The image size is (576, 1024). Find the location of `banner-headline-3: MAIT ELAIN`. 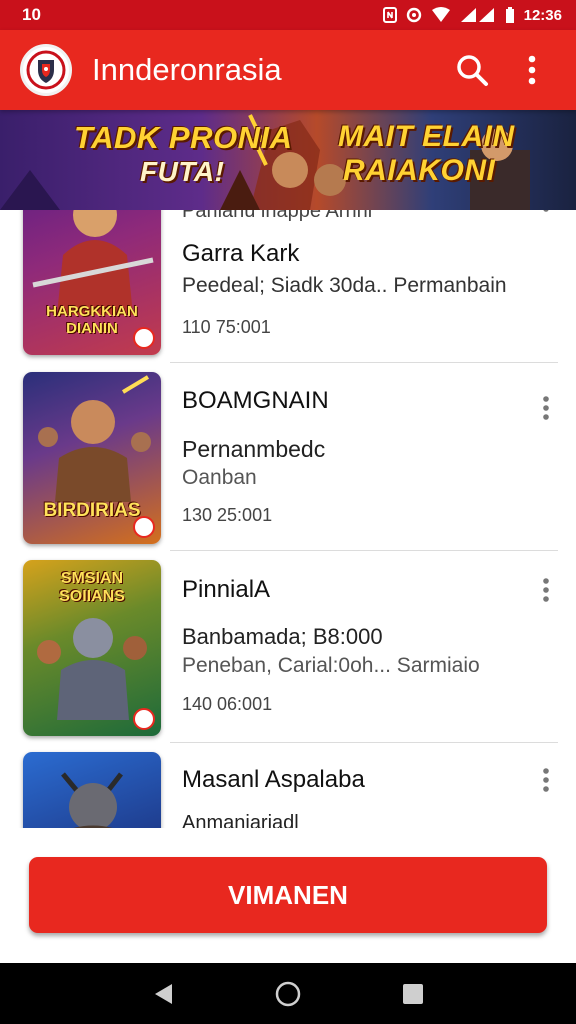

banner-headline-3: MAIT ELAIN is located at coordinates (426, 136).